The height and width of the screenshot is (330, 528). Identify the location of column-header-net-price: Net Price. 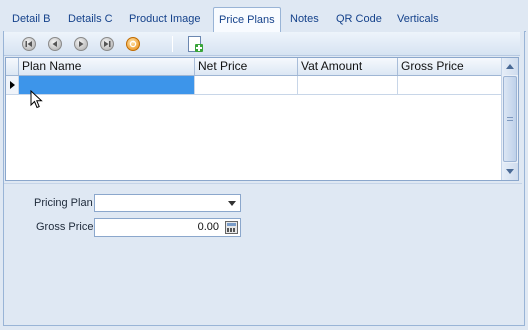
(246, 66).